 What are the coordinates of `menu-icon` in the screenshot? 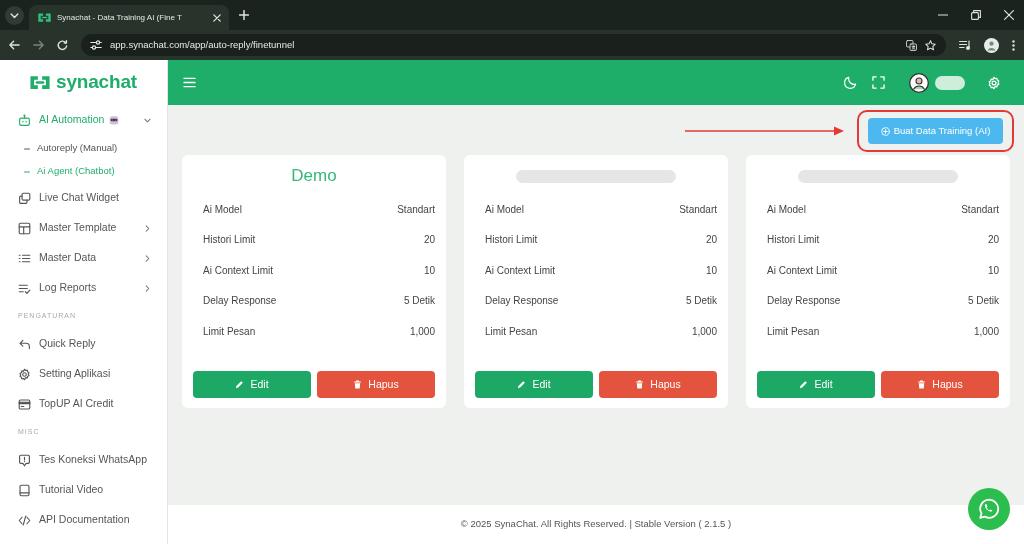 It's located at (189, 82).